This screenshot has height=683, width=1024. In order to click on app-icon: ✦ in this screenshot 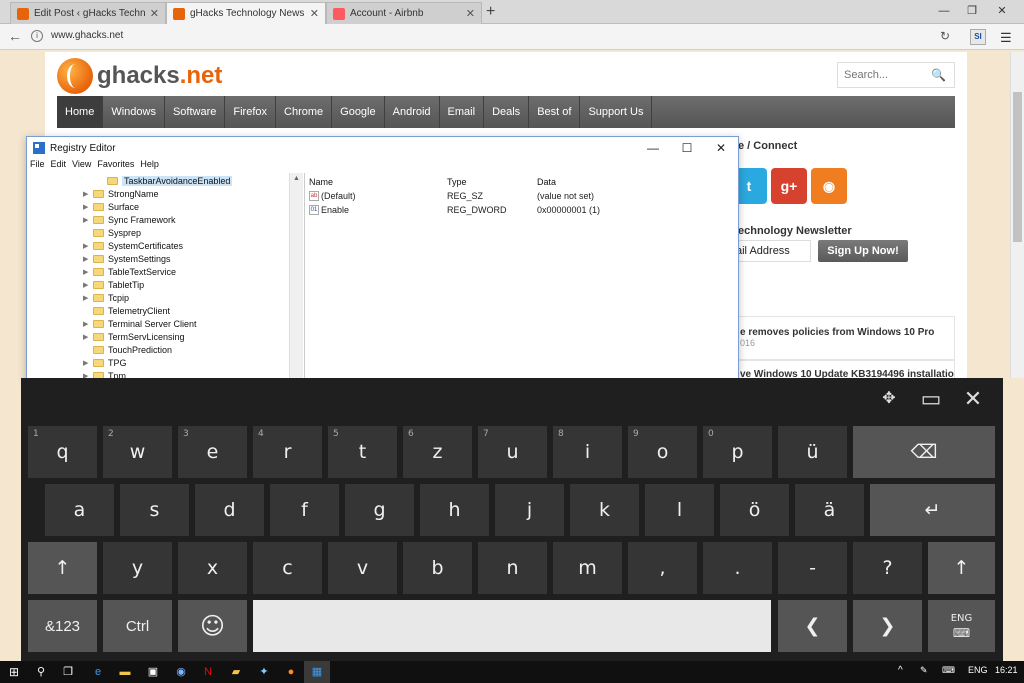, I will do `click(264, 672)`.